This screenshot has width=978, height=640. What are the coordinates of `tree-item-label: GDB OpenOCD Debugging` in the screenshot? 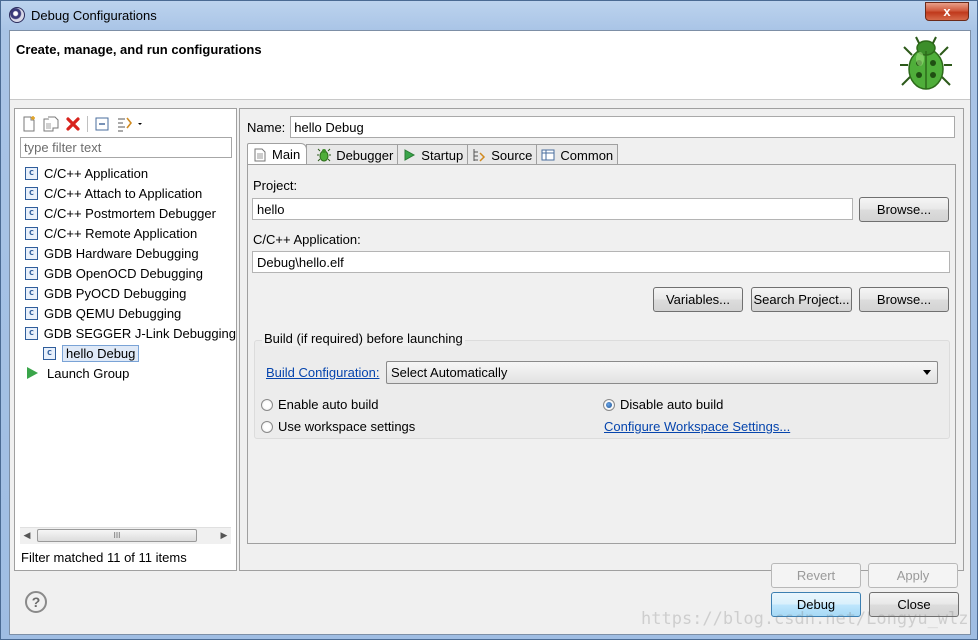 It's located at (123, 273).